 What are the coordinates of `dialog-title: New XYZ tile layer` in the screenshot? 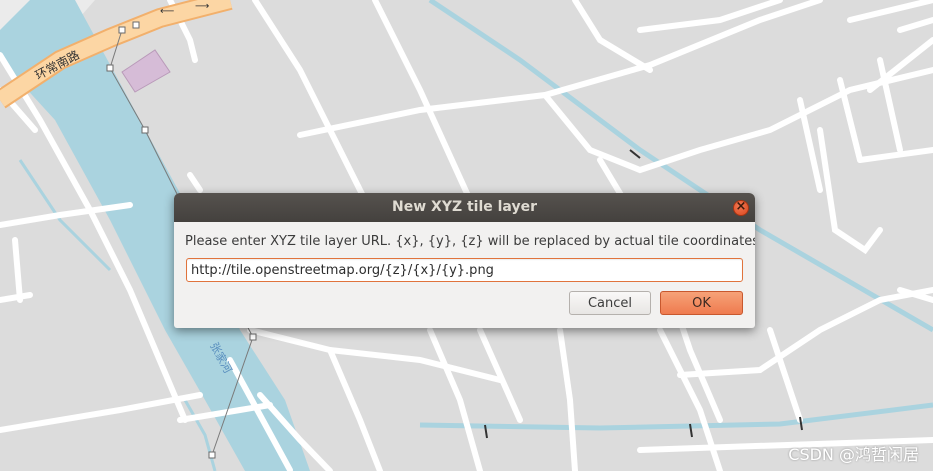 It's located at (464, 207).